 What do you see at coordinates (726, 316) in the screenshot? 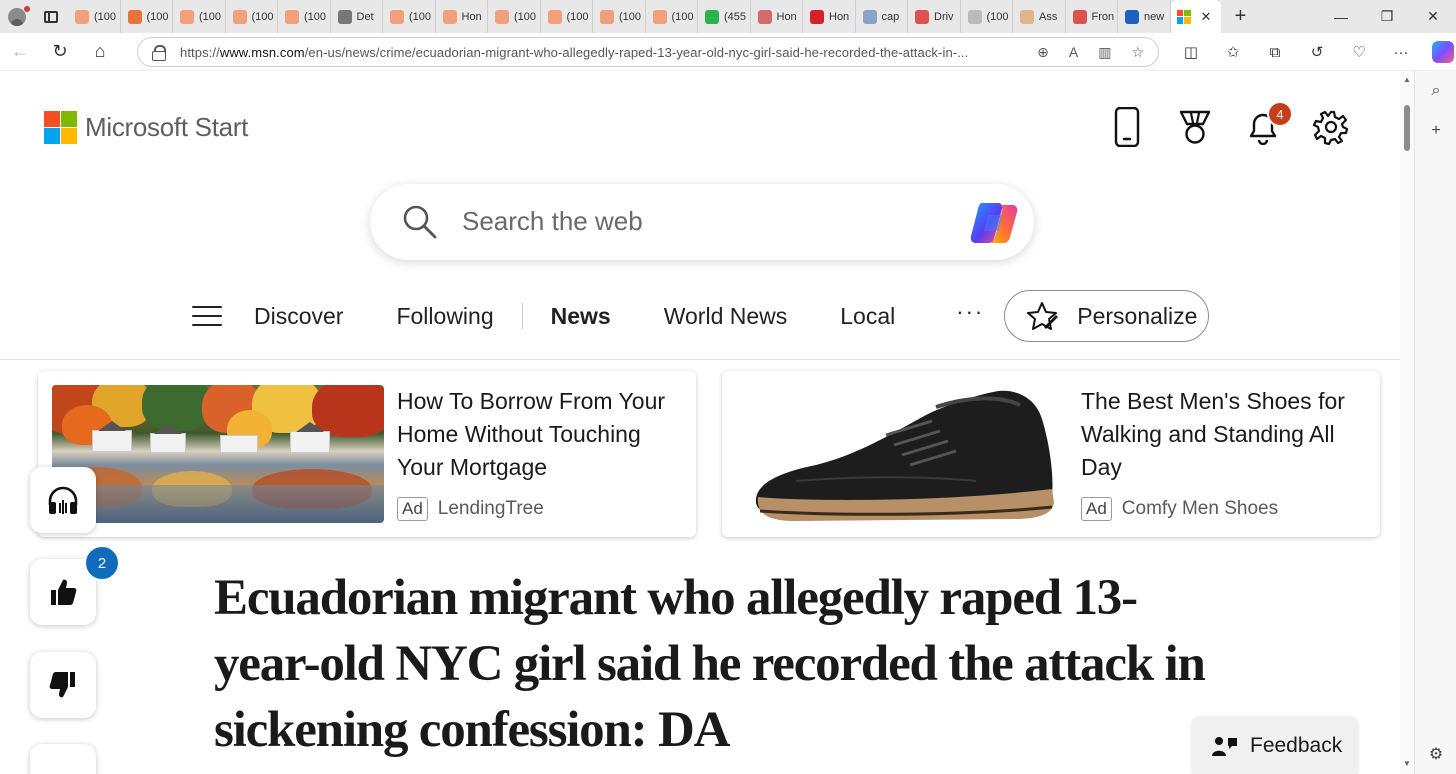
I see `nav-item-world-news: World News` at bounding box center [726, 316].